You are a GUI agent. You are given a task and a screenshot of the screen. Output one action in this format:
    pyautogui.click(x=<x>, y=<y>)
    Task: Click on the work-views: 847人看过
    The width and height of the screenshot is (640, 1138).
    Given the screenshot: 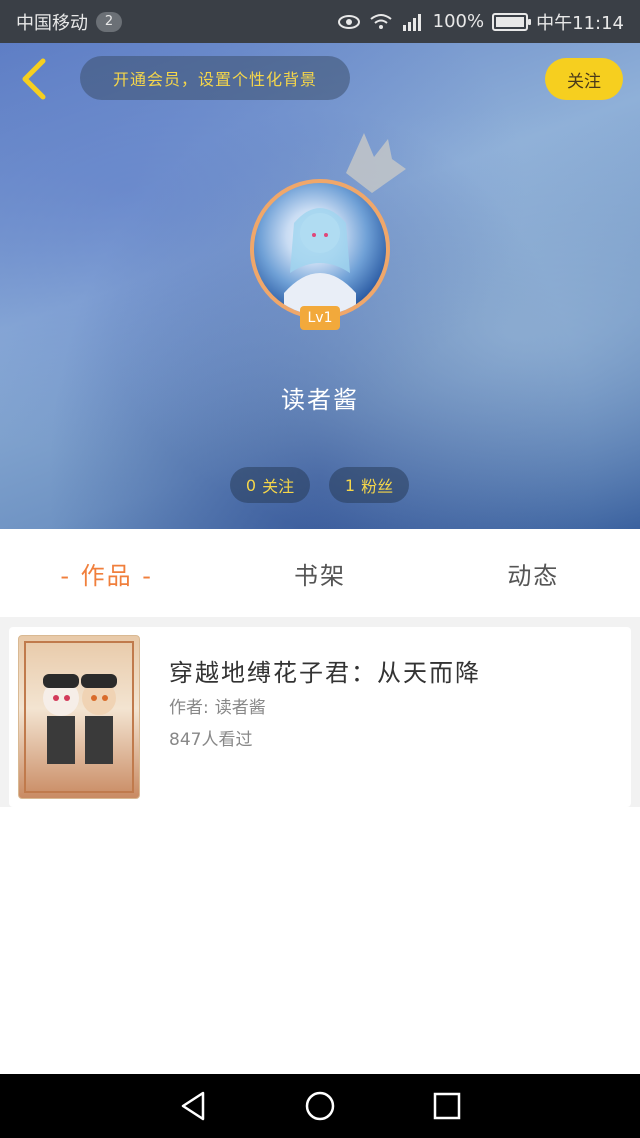 What is the action you would take?
    pyautogui.click(x=210, y=737)
    